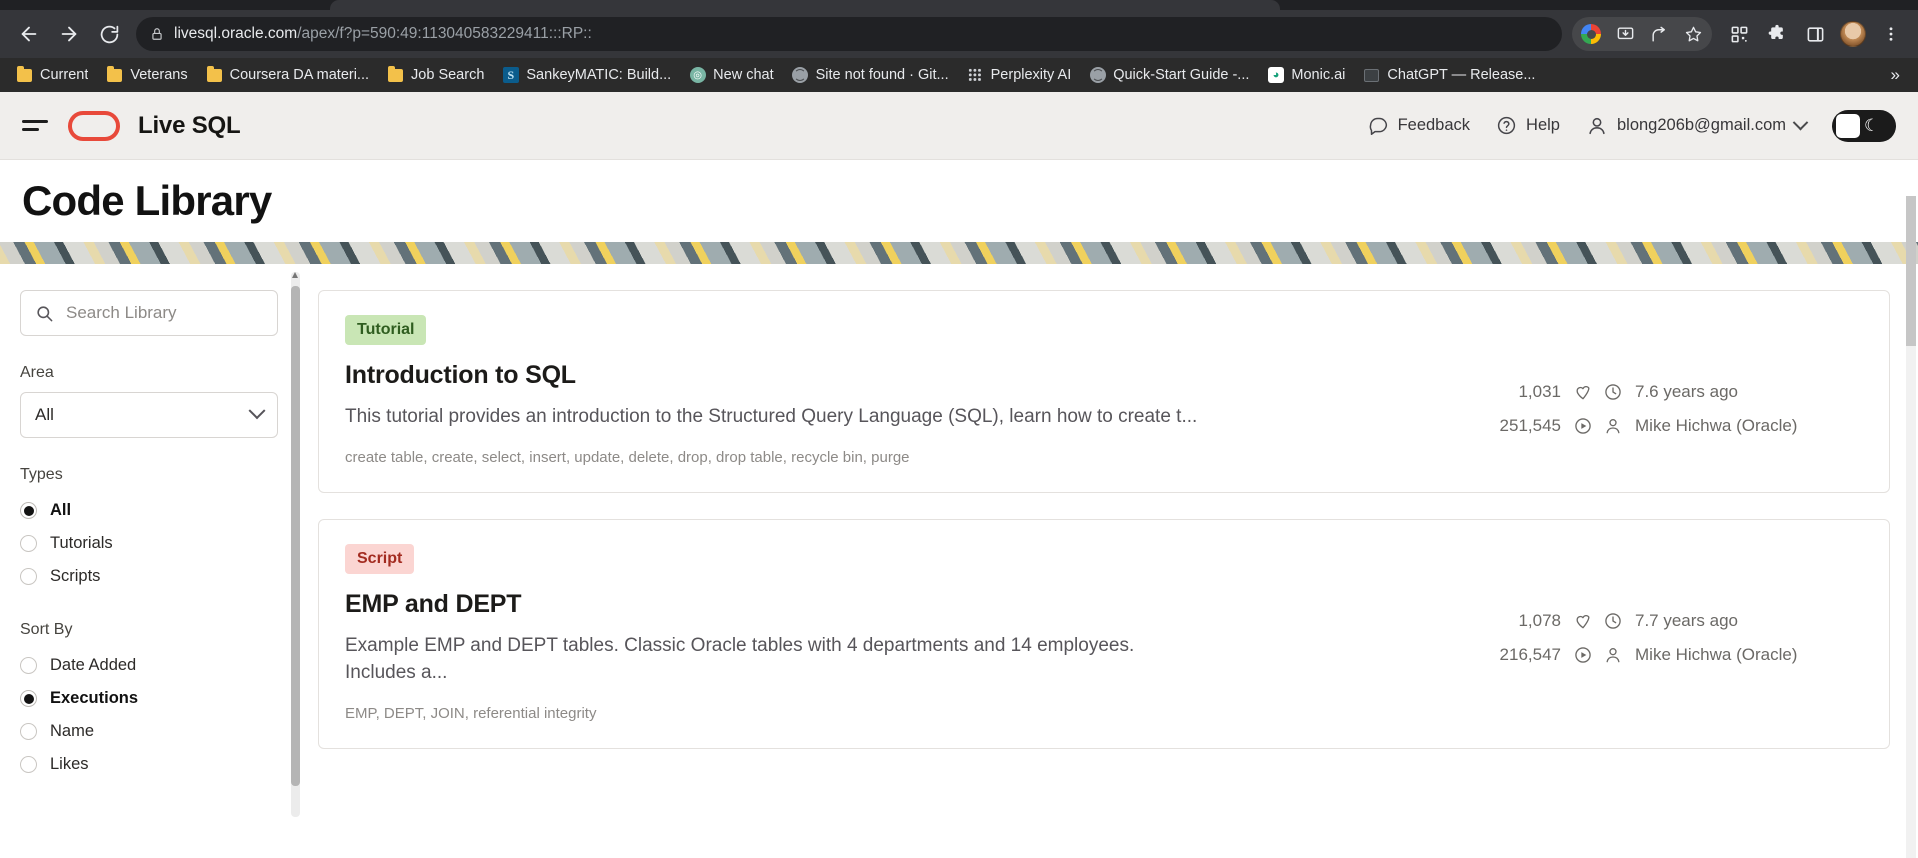 The height and width of the screenshot is (858, 1918). I want to click on bookmark-label: New chat, so click(743, 75).